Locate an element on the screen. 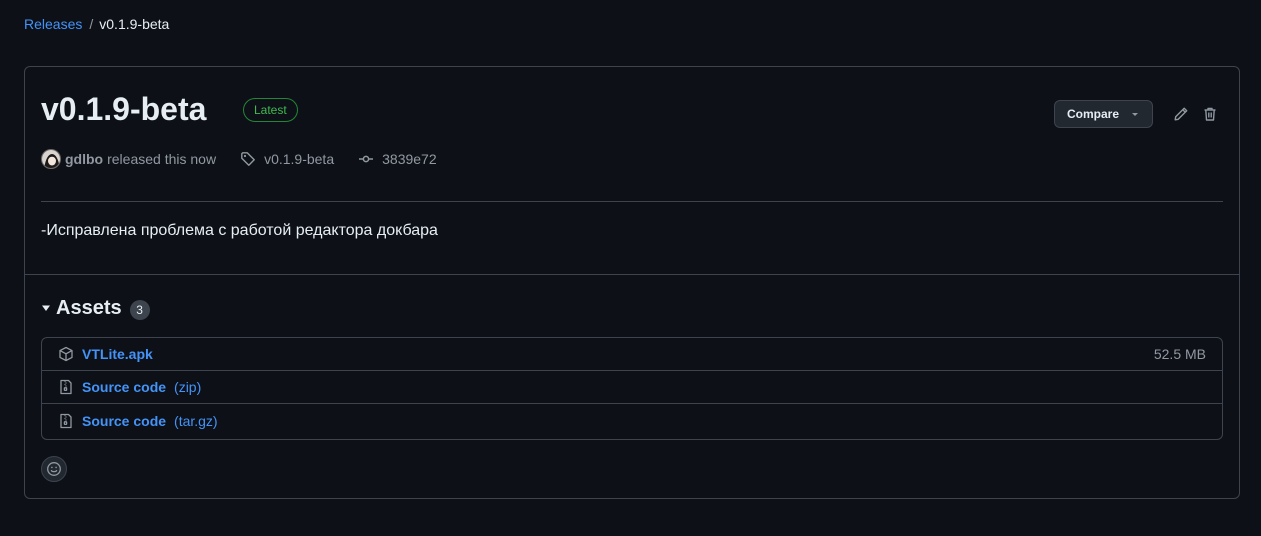 Image resolution: width=1261 pixels, height=536 pixels. tag-icon is located at coordinates (248, 159).